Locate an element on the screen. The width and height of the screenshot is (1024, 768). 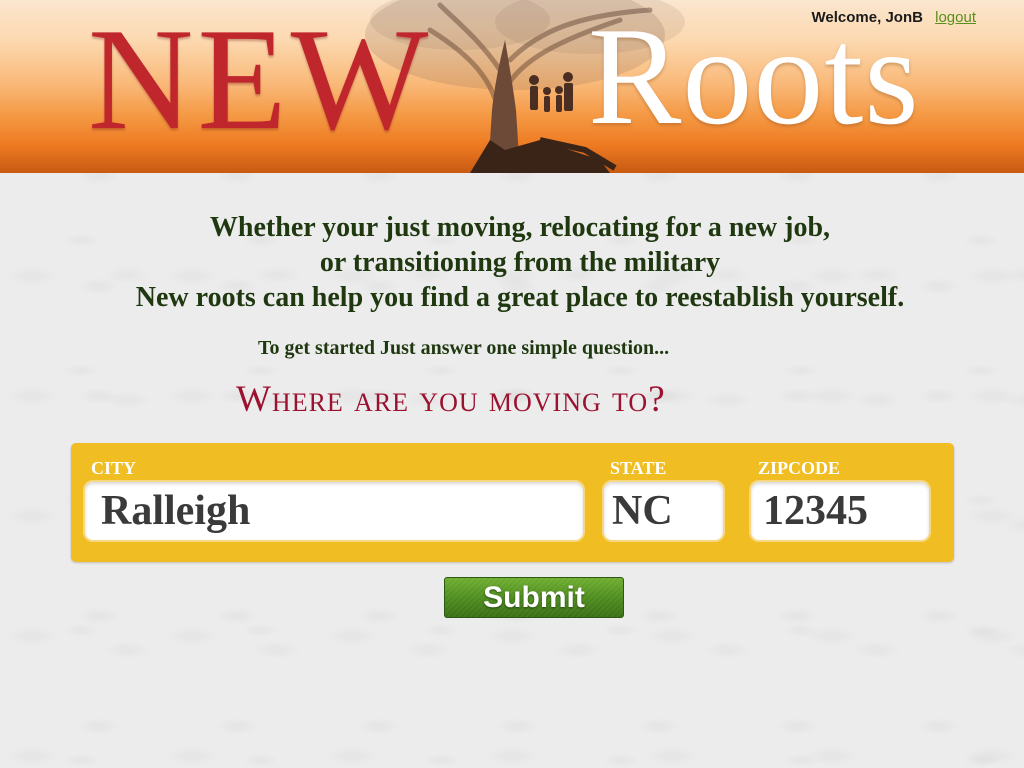
submit-button: Submit is located at coordinates (534, 597).